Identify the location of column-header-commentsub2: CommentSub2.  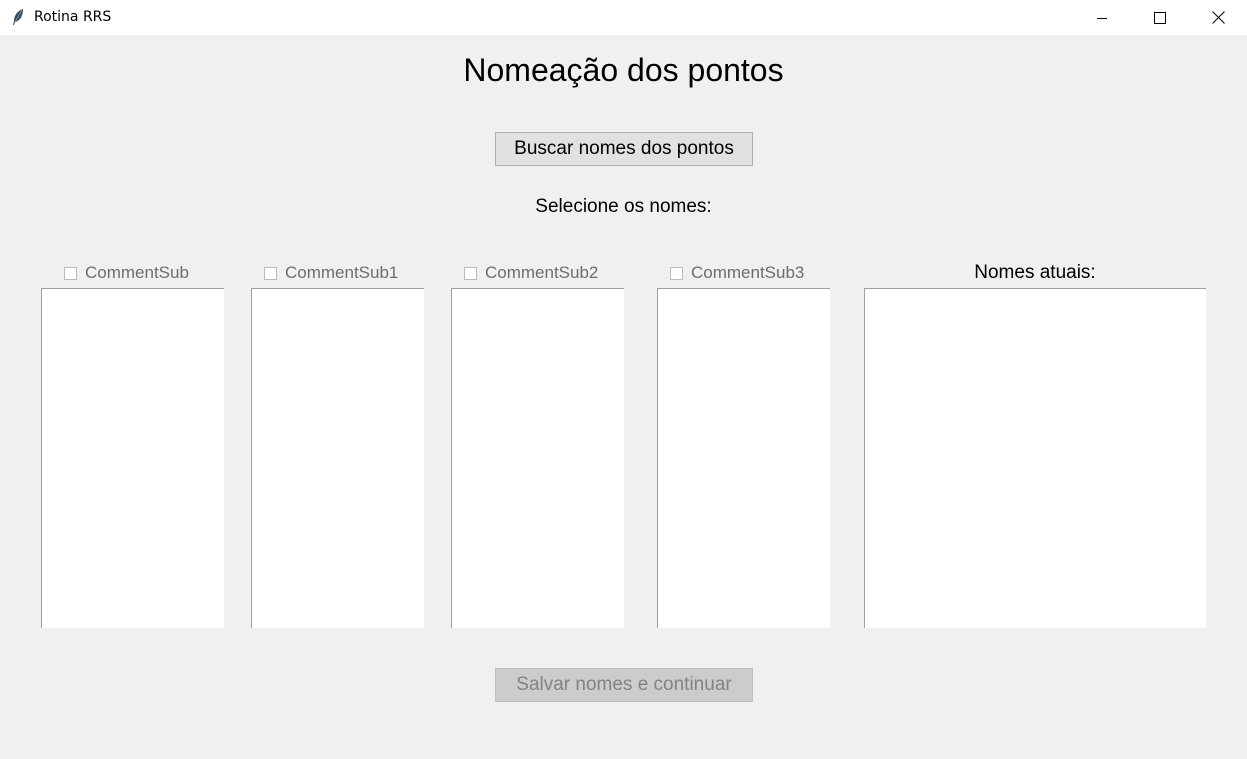
(531, 273).